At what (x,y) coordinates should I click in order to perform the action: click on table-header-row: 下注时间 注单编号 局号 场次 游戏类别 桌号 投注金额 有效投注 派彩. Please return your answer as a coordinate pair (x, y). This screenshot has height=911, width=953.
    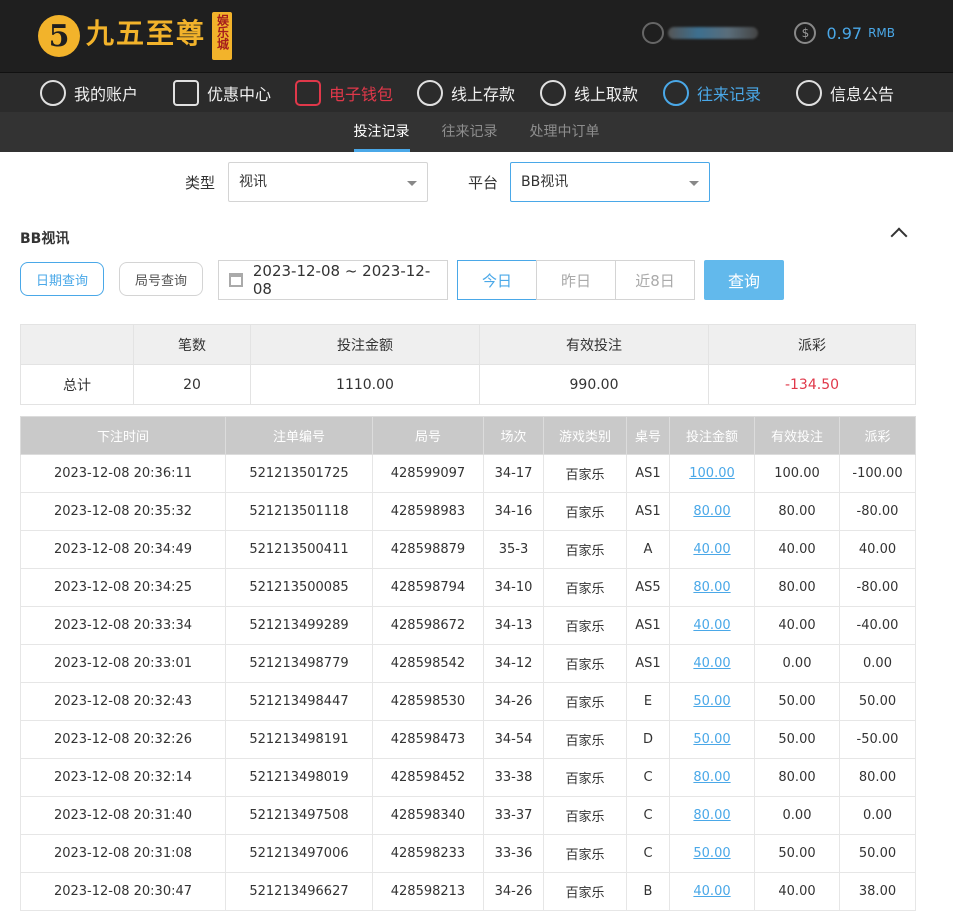
    Looking at the image, I should click on (468, 435).